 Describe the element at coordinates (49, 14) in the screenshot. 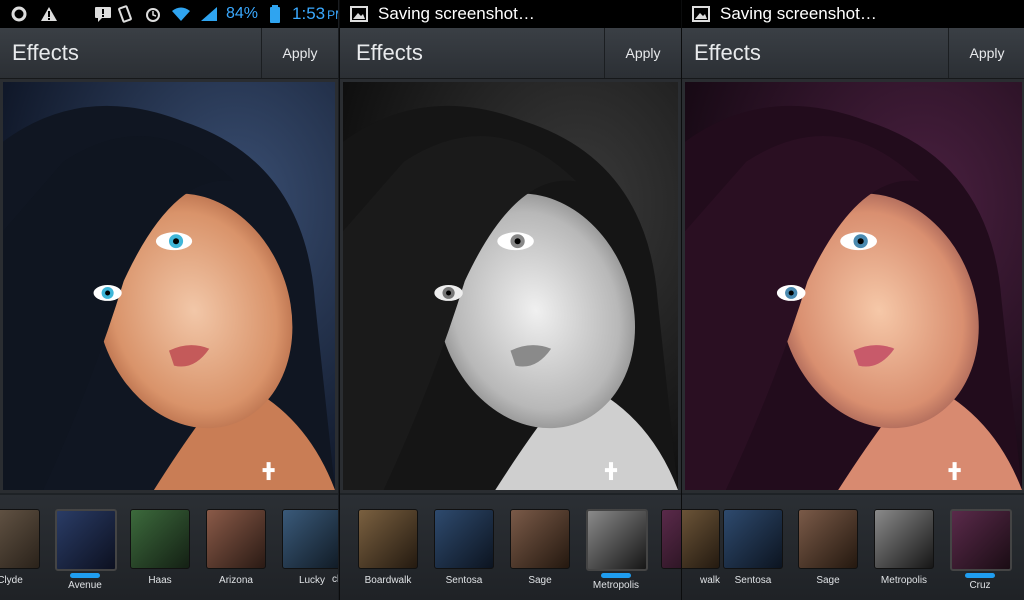

I see `warning-icon` at that location.